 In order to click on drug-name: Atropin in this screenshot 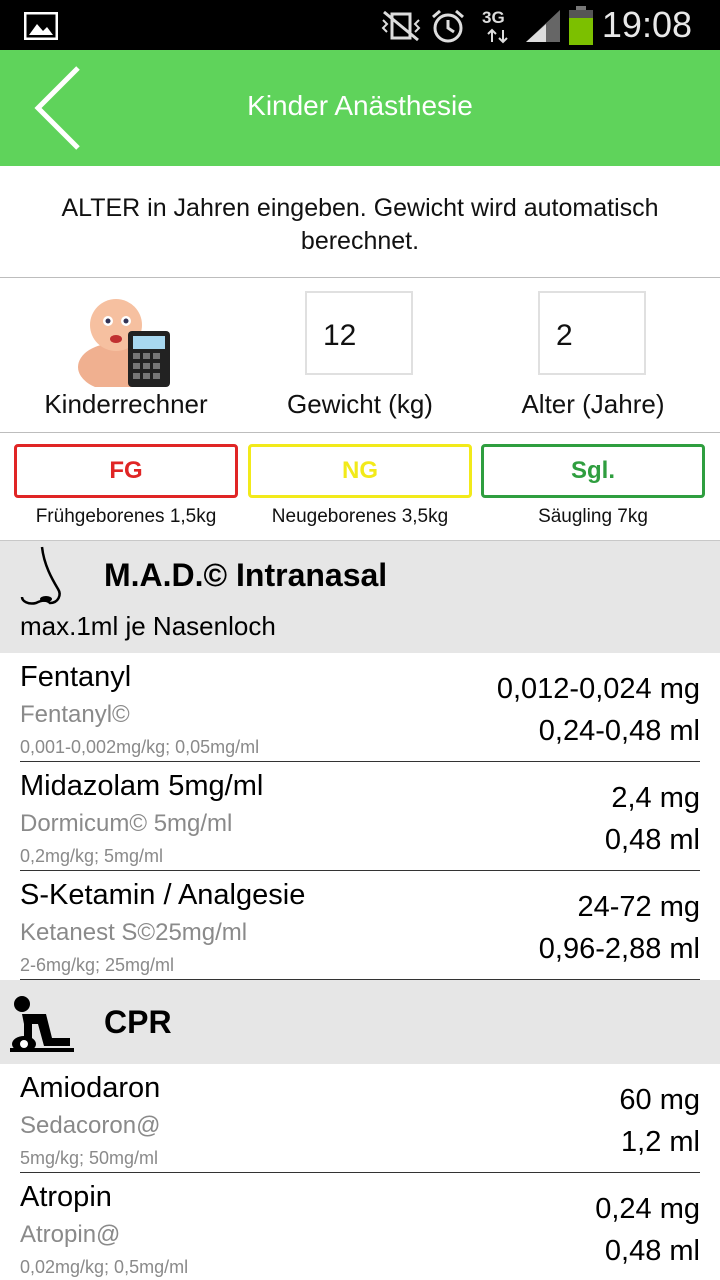, I will do `click(66, 1197)`.